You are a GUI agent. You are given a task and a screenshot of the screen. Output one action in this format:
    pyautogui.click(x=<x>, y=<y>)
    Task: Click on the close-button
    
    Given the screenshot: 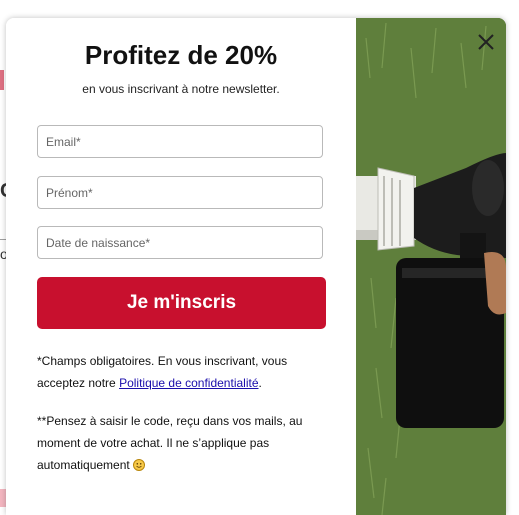 What is the action you would take?
    pyautogui.click(x=486, y=42)
    